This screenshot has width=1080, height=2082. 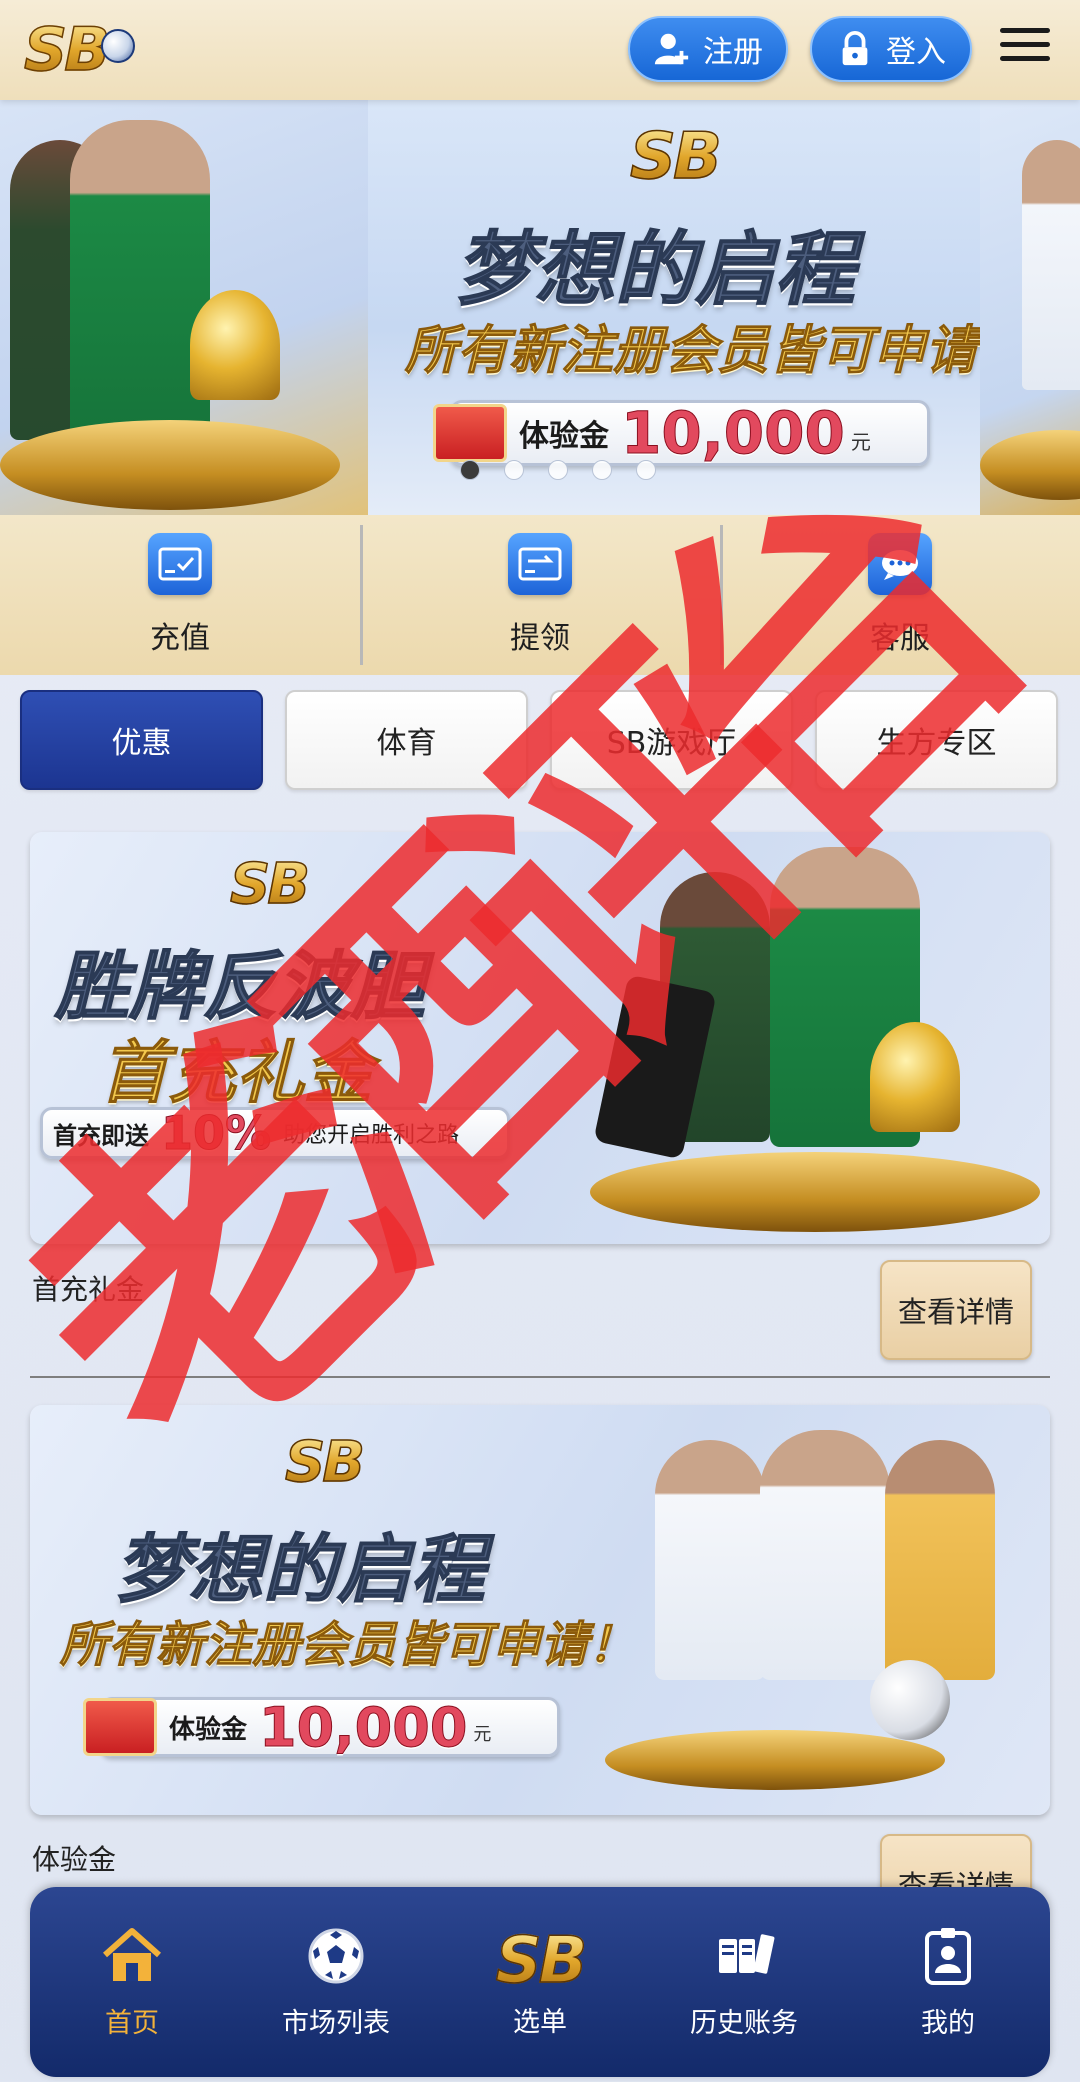 I want to click on bonus-badge: 体验金 10,000 元, so click(x=681, y=433).